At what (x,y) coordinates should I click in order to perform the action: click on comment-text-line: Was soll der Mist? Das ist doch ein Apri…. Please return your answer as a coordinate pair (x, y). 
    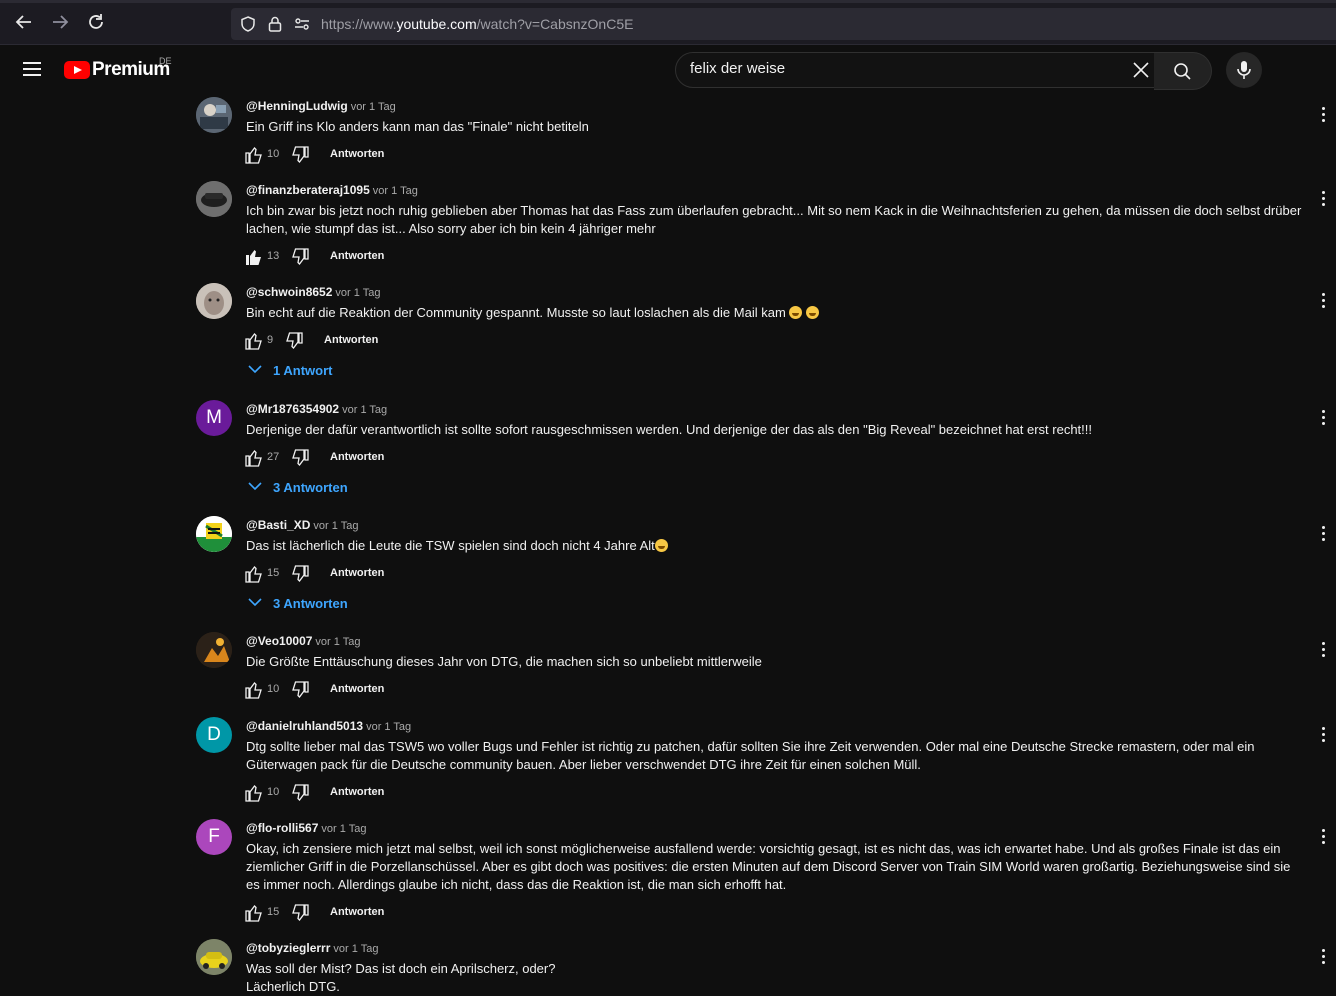
    Looking at the image, I should click on (401, 968).